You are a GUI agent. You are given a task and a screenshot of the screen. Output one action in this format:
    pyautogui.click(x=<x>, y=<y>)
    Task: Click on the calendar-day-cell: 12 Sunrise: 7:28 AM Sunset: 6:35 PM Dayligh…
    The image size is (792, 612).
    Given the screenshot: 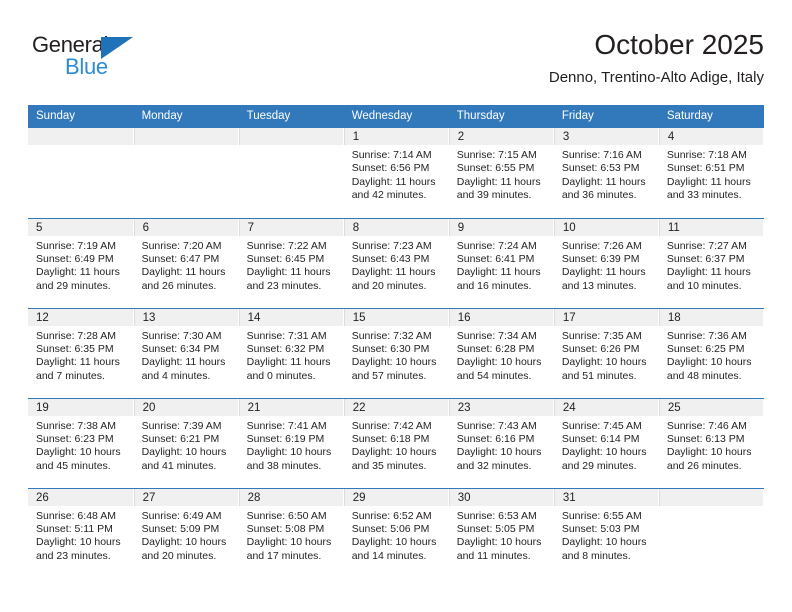 What is the action you would take?
    pyautogui.click(x=81, y=353)
    